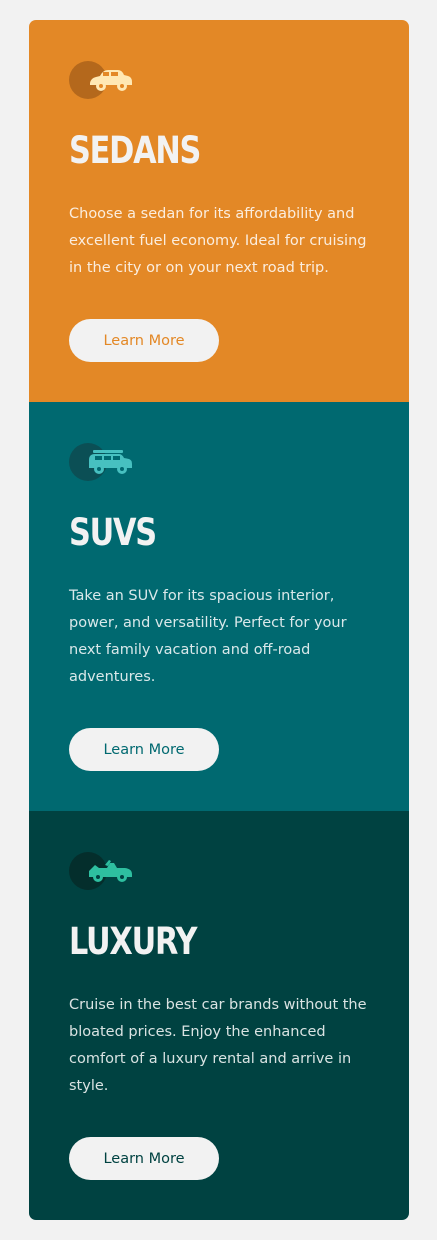 This screenshot has width=437, height=1240. I want to click on sedan-icon-wrap, so click(102, 80).